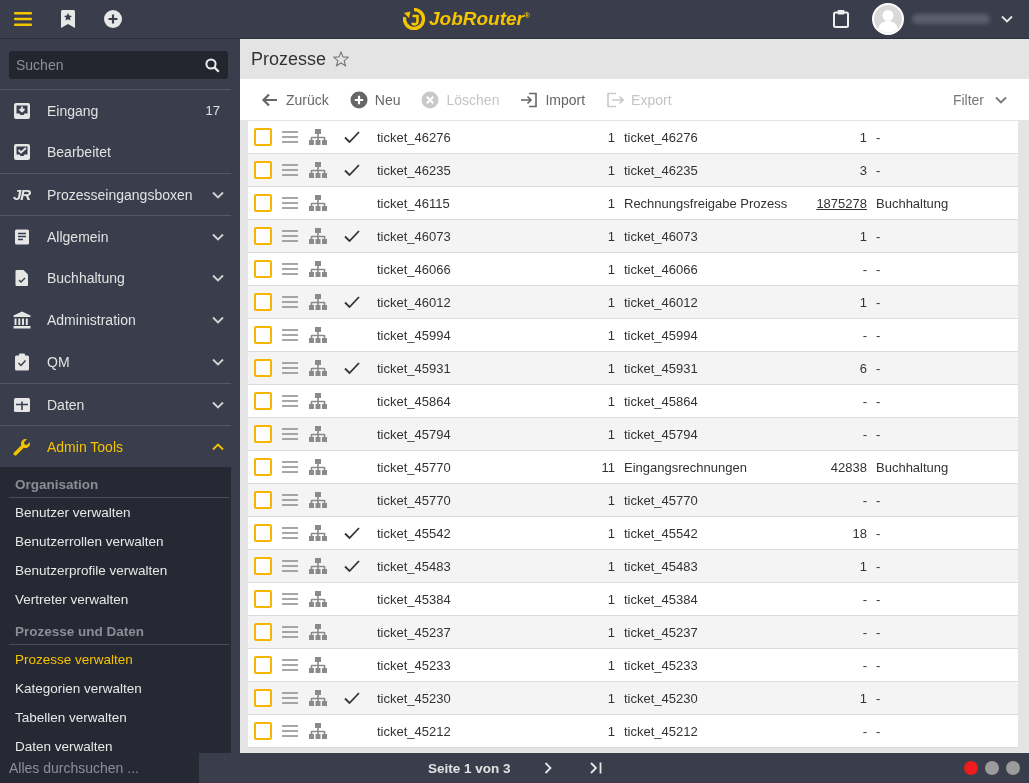 The width and height of the screenshot is (1029, 783). What do you see at coordinates (212, 65) in the screenshot?
I see `search-icon` at bounding box center [212, 65].